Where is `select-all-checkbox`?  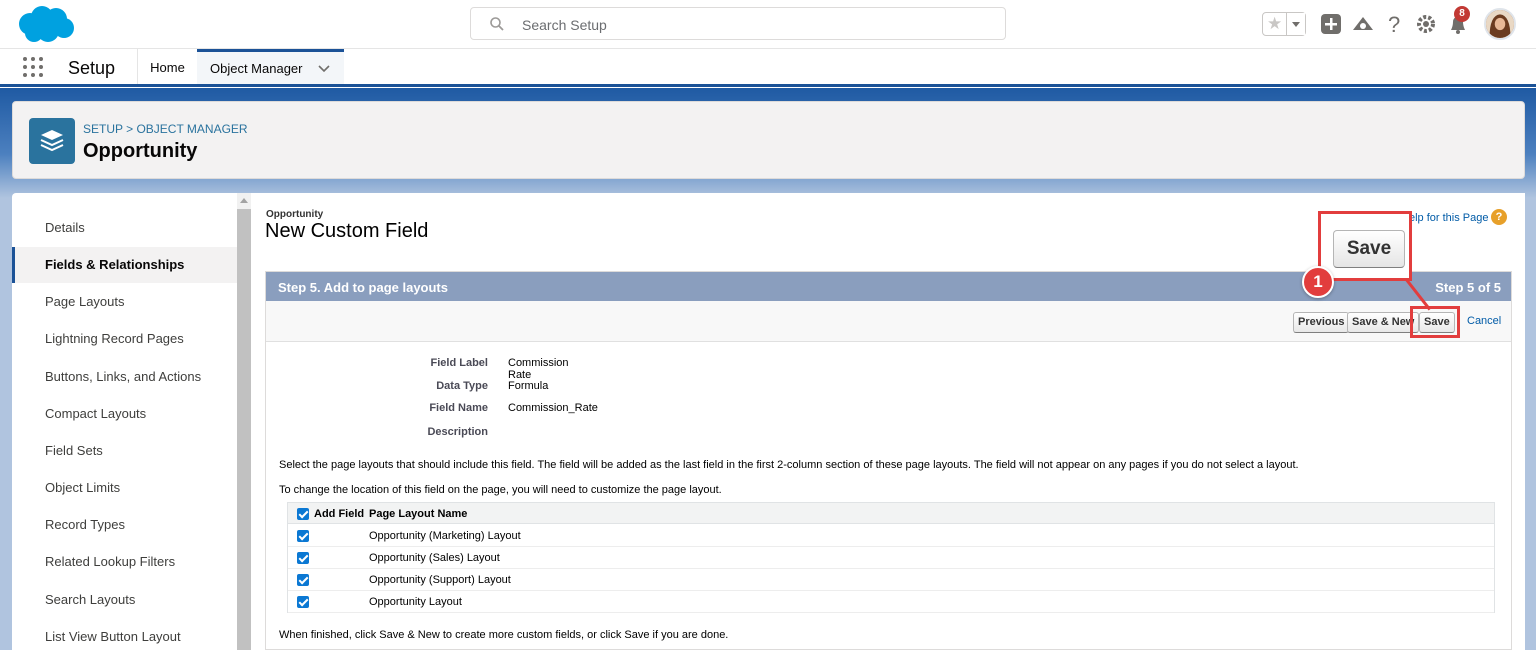
select-all-checkbox is located at coordinates (303, 514).